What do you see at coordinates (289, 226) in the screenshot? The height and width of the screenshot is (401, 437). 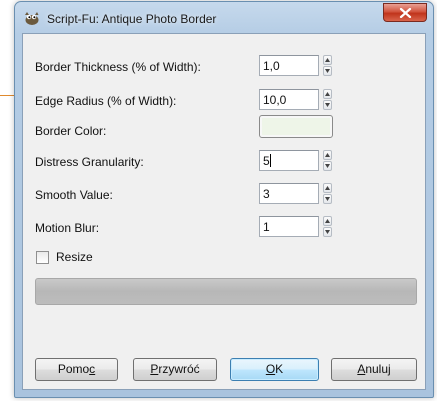 I see `motion-blur-input: 1` at bounding box center [289, 226].